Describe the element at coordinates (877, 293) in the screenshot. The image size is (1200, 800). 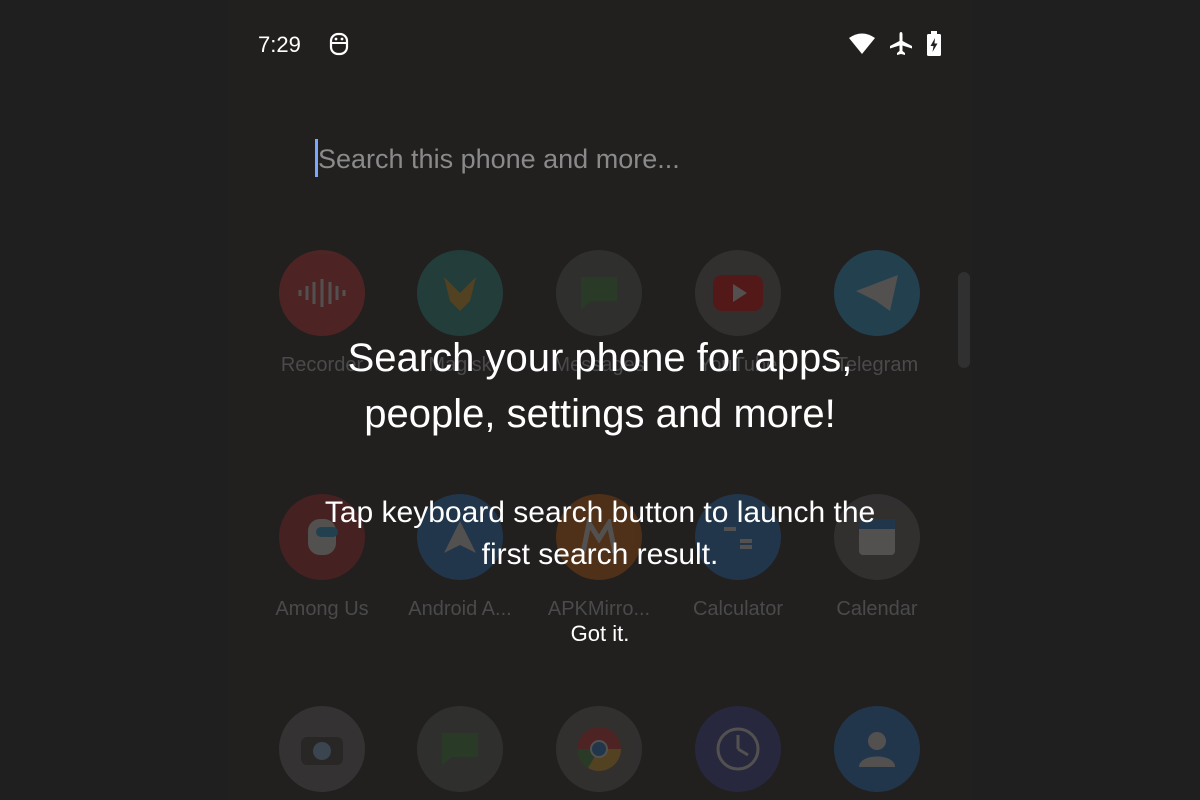
I see `paper-plane-icon` at that location.